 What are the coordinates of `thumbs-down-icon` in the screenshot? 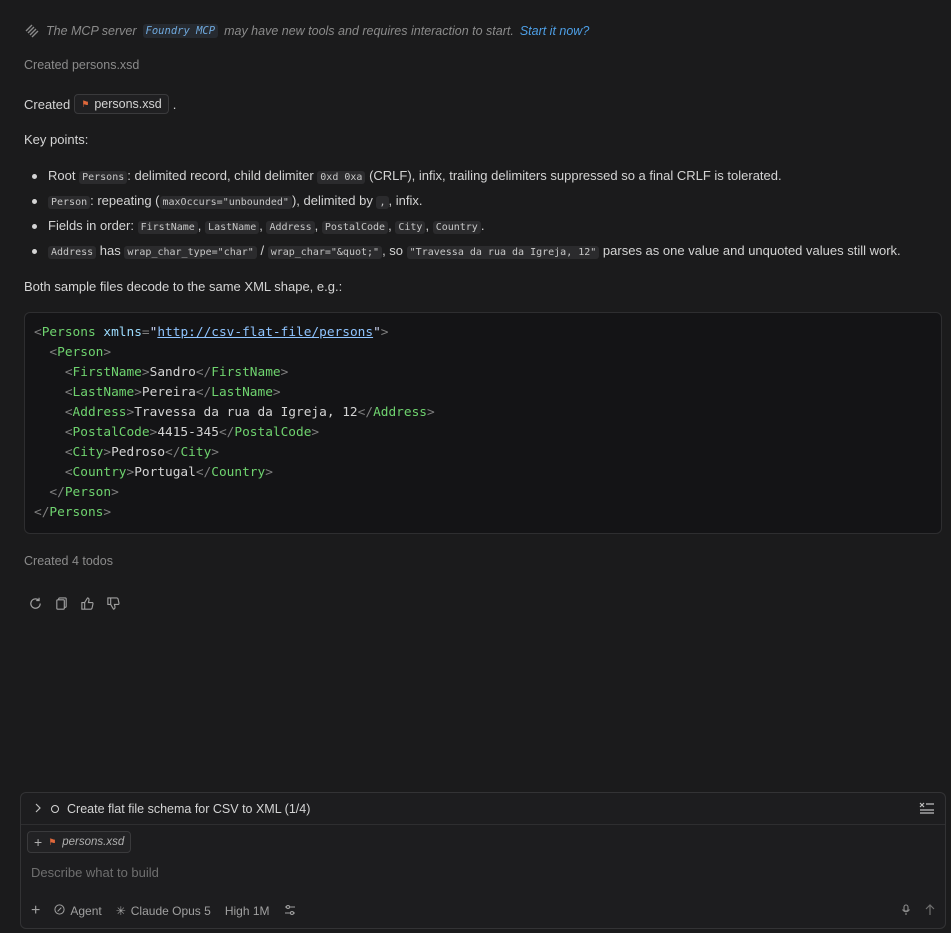 It's located at (113, 603).